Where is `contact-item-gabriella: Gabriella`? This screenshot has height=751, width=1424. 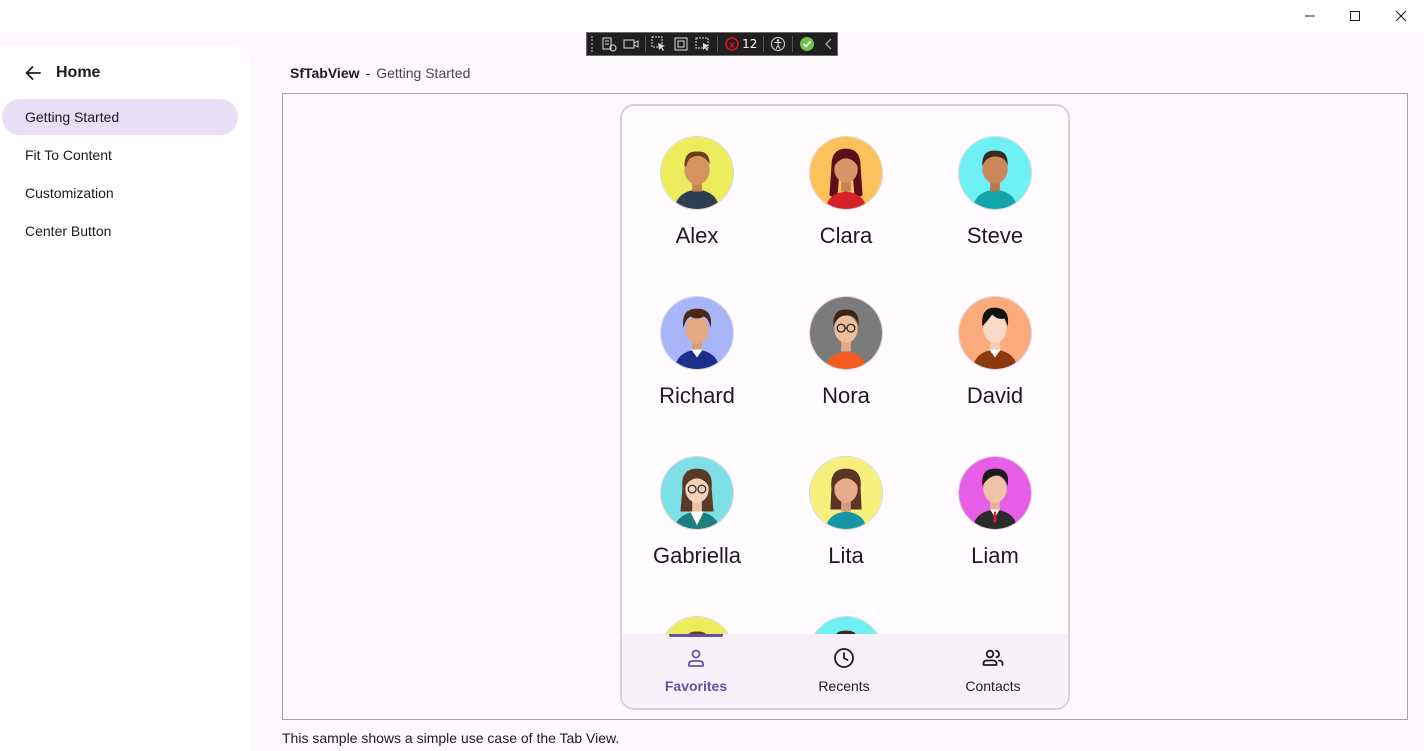 contact-item-gabriella: Gabriella is located at coordinates (697, 526).